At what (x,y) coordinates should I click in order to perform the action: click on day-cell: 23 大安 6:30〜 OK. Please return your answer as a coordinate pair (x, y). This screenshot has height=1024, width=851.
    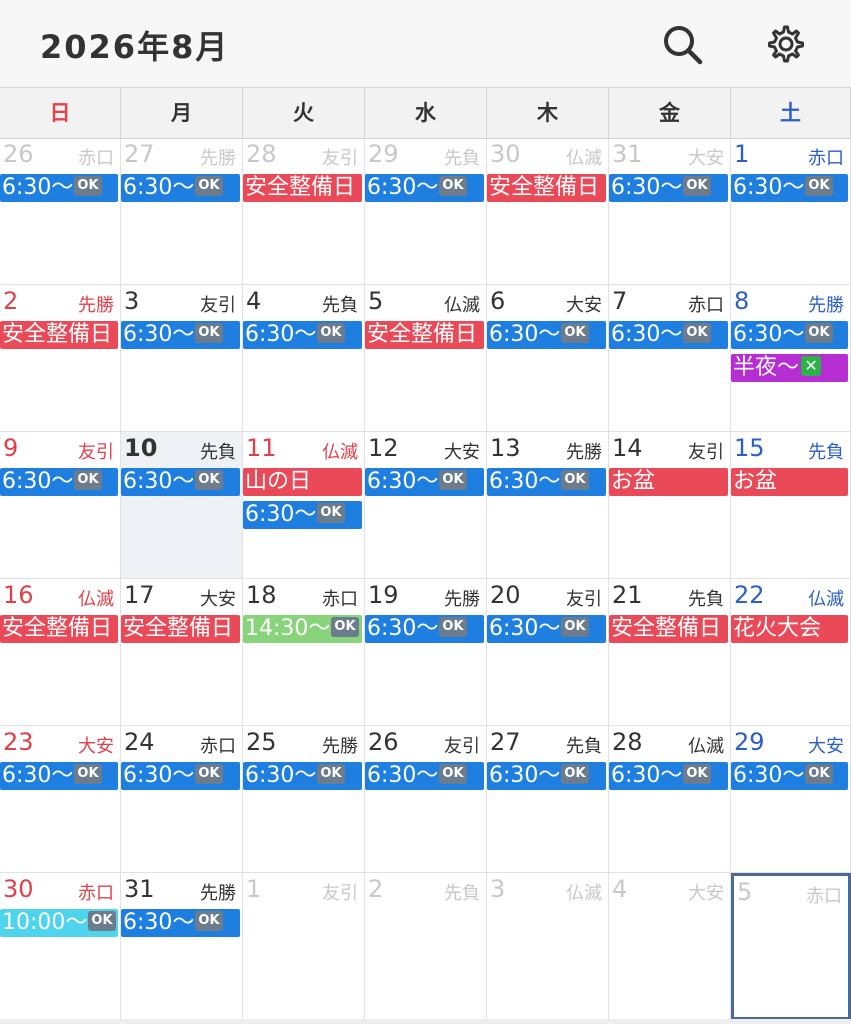
    Looking at the image, I should click on (60, 799).